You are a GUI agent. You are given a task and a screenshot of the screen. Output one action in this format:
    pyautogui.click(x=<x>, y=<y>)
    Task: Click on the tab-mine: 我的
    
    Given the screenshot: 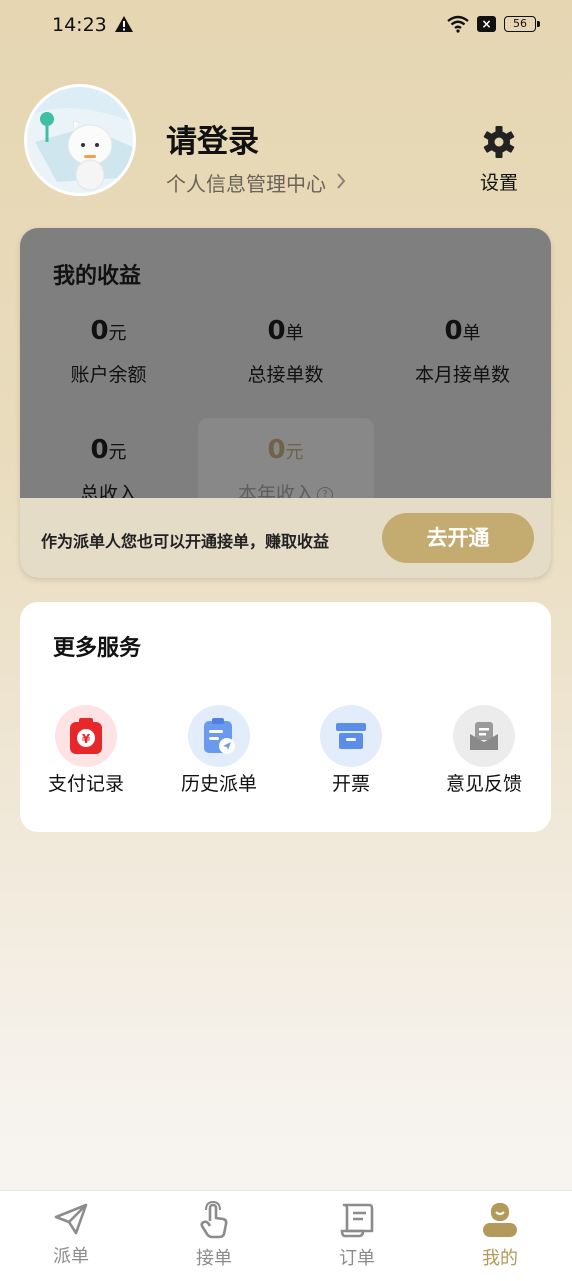 What is the action you would take?
    pyautogui.click(x=500, y=1235)
    